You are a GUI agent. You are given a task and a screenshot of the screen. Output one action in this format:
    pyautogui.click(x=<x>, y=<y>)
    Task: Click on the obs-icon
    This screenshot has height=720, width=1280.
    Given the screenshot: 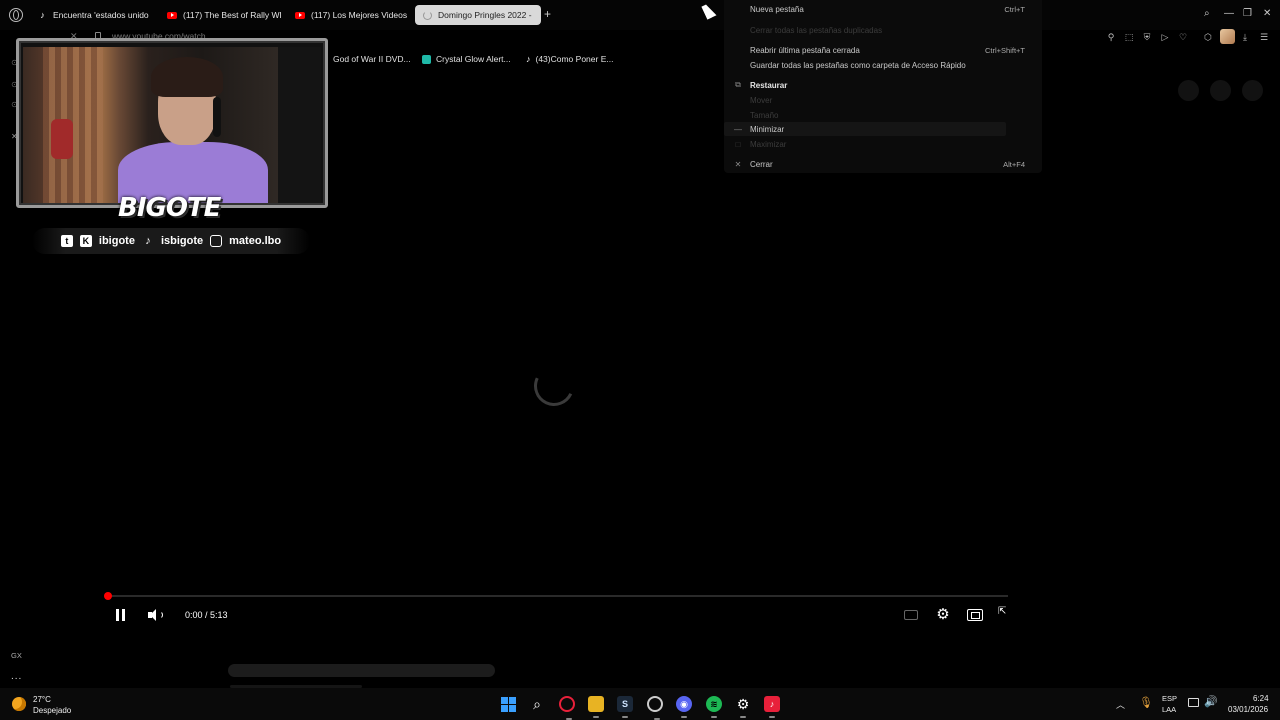 What is the action you would take?
    pyautogui.click(x=655, y=708)
    